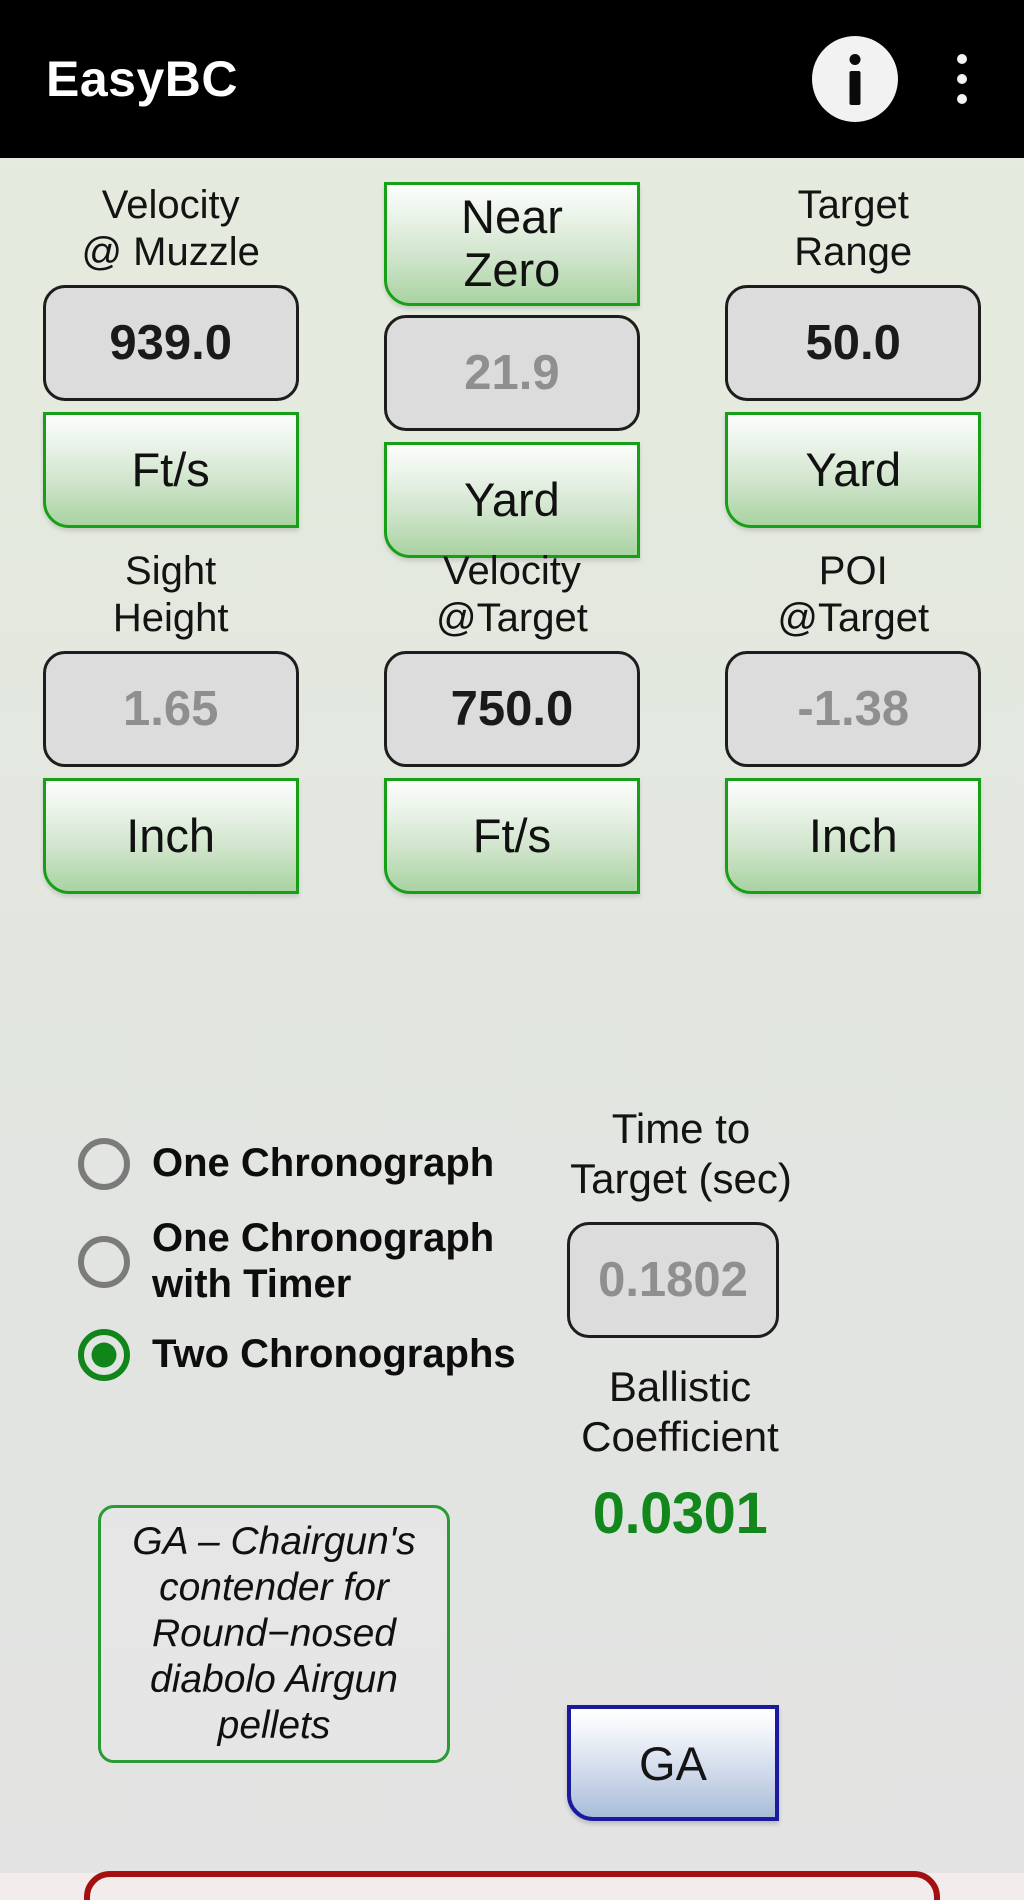 This screenshot has width=1024, height=1900. I want to click on info-icon, so click(855, 79).